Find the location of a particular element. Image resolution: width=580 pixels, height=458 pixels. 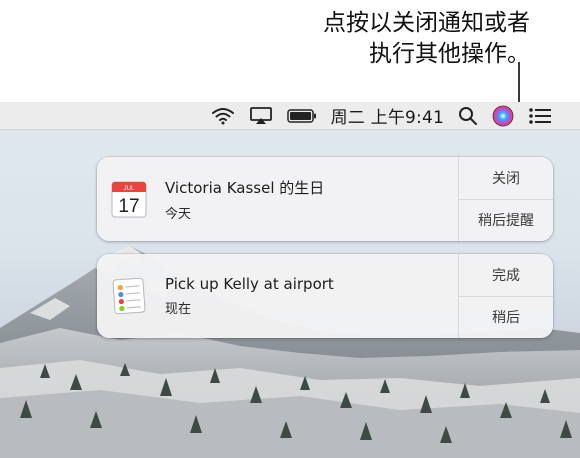

notification-title: Pick up Kelly at airport is located at coordinates (249, 284).